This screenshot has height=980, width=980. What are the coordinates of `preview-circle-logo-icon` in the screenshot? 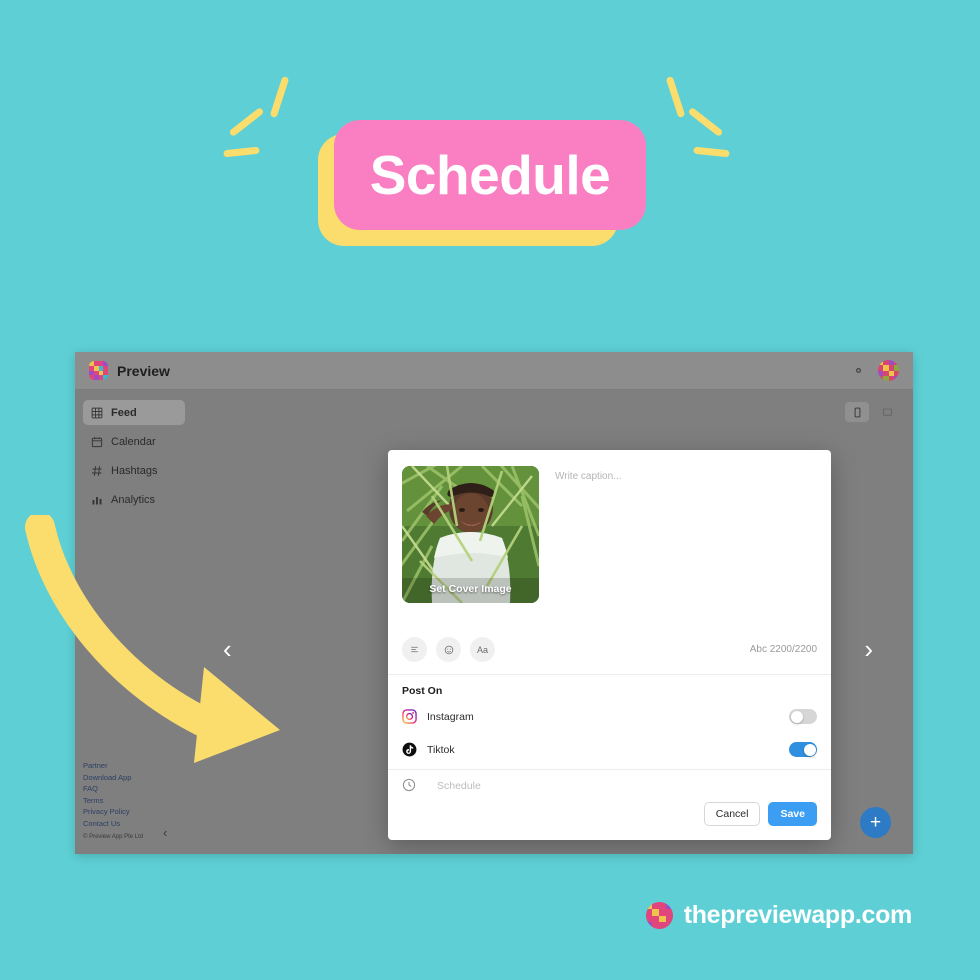 It's located at (659, 915).